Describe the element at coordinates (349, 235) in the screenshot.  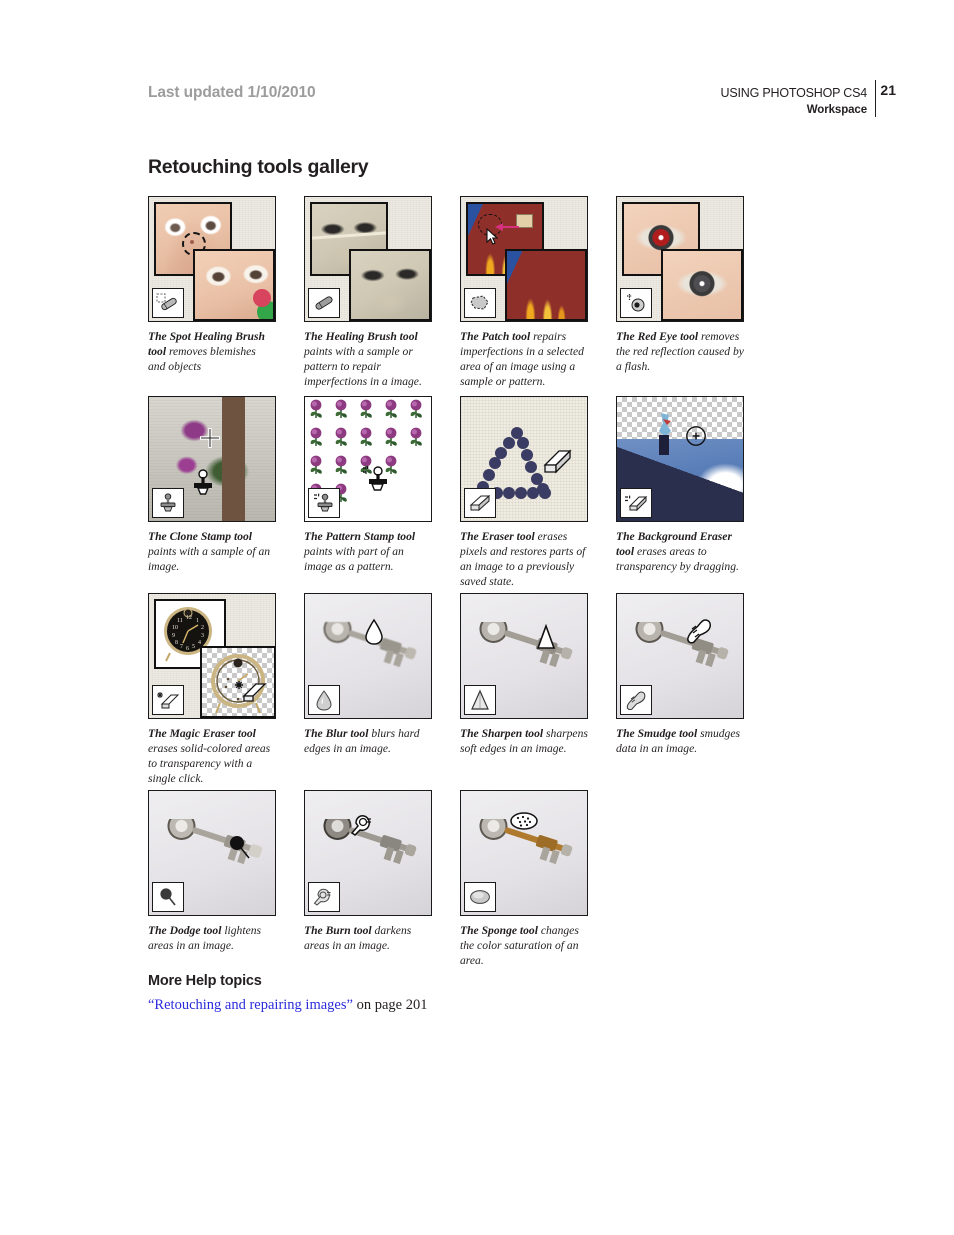
I see `scratch-line` at that location.